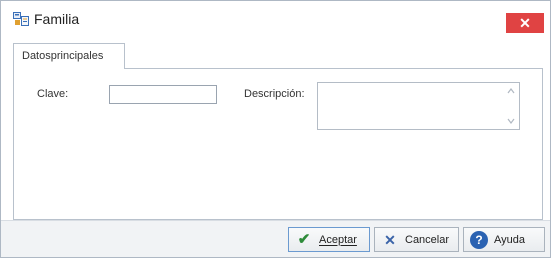  What do you see at coordinates (511, 106) in the screenshot?
I see `vertical-scrollbar` at bounding box center [511, 106].